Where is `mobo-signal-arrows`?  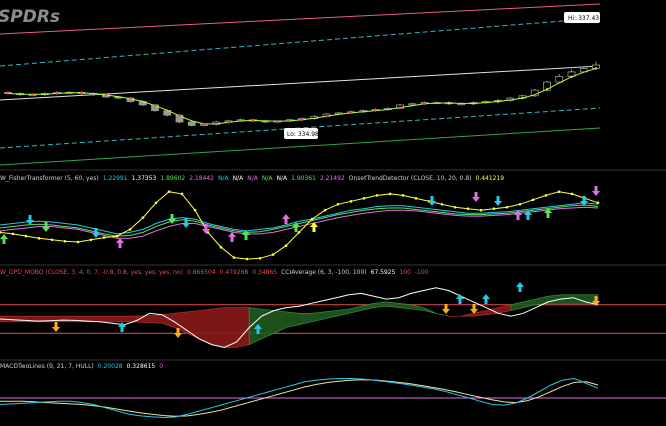 mobo-signal-arrows is located at coordinates (326, 310).